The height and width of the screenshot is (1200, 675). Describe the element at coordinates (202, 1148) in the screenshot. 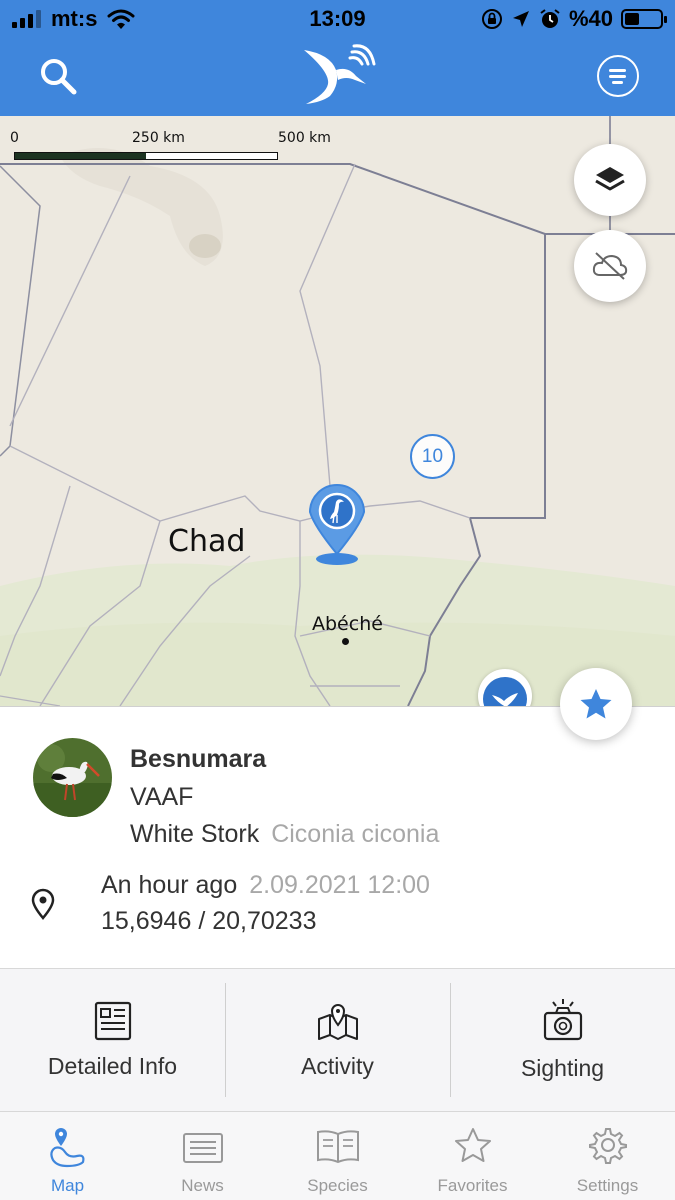

I see `news-icon` at that location.